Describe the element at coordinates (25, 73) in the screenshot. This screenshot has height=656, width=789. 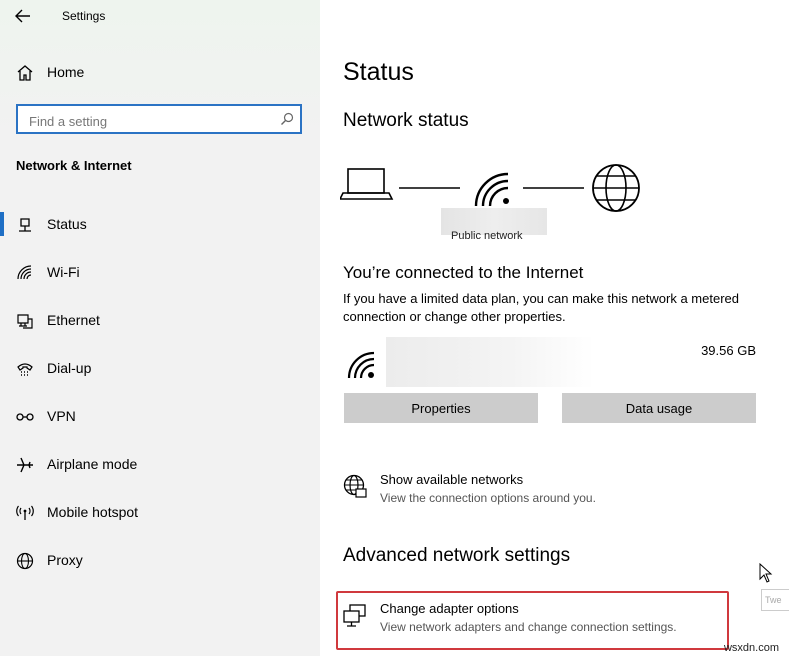
I see `home-icon` at that location.